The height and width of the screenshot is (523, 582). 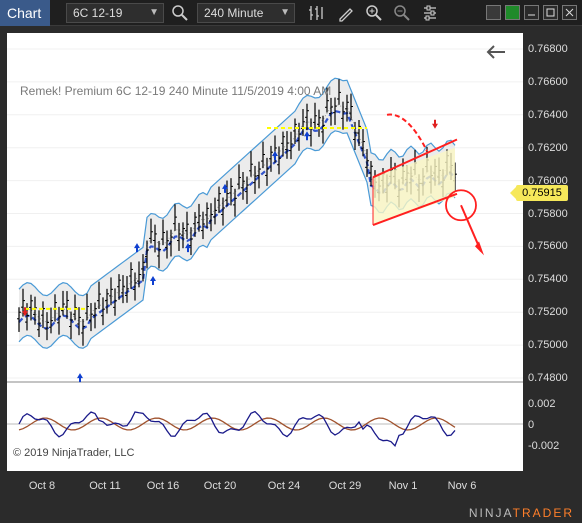 I want to click on price-axis-label: 0.76600, so click(x=548, y=81).